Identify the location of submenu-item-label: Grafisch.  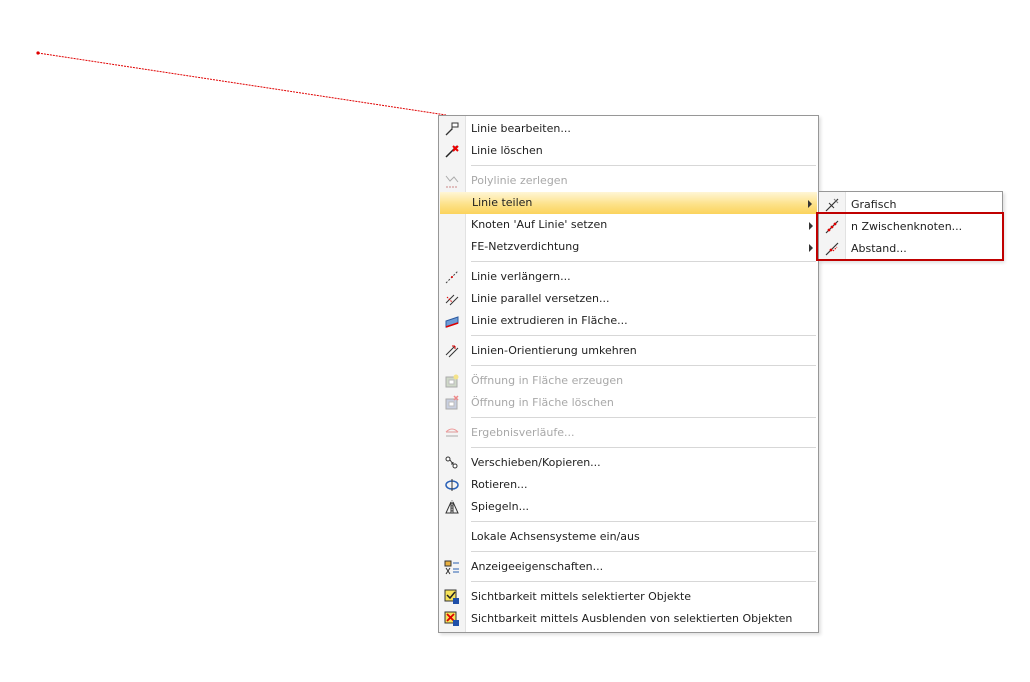
(874, 204).